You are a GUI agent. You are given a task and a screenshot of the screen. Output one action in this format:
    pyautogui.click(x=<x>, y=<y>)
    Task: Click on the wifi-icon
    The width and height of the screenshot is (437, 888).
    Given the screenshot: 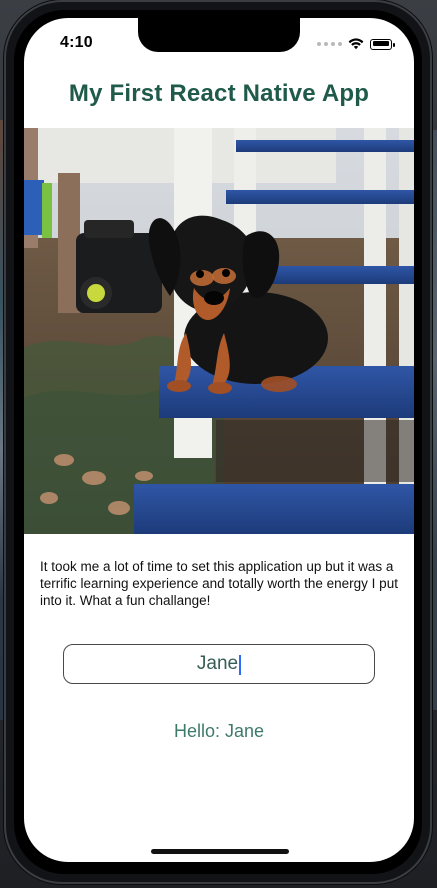 What is the action you would take?
    pyautogui.click(x=356, y=44)
    